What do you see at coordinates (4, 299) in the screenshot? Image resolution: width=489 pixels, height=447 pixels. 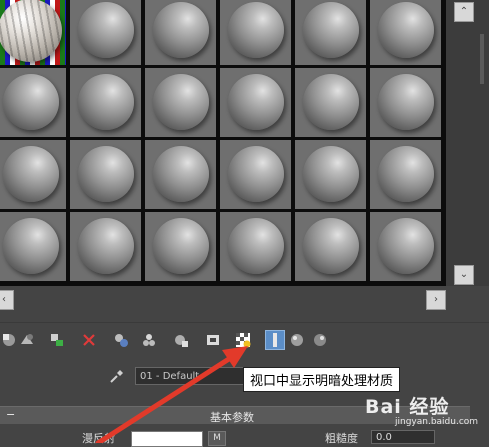 I see `chevron-left-icon: ‹` at bounding box center [4, 299].